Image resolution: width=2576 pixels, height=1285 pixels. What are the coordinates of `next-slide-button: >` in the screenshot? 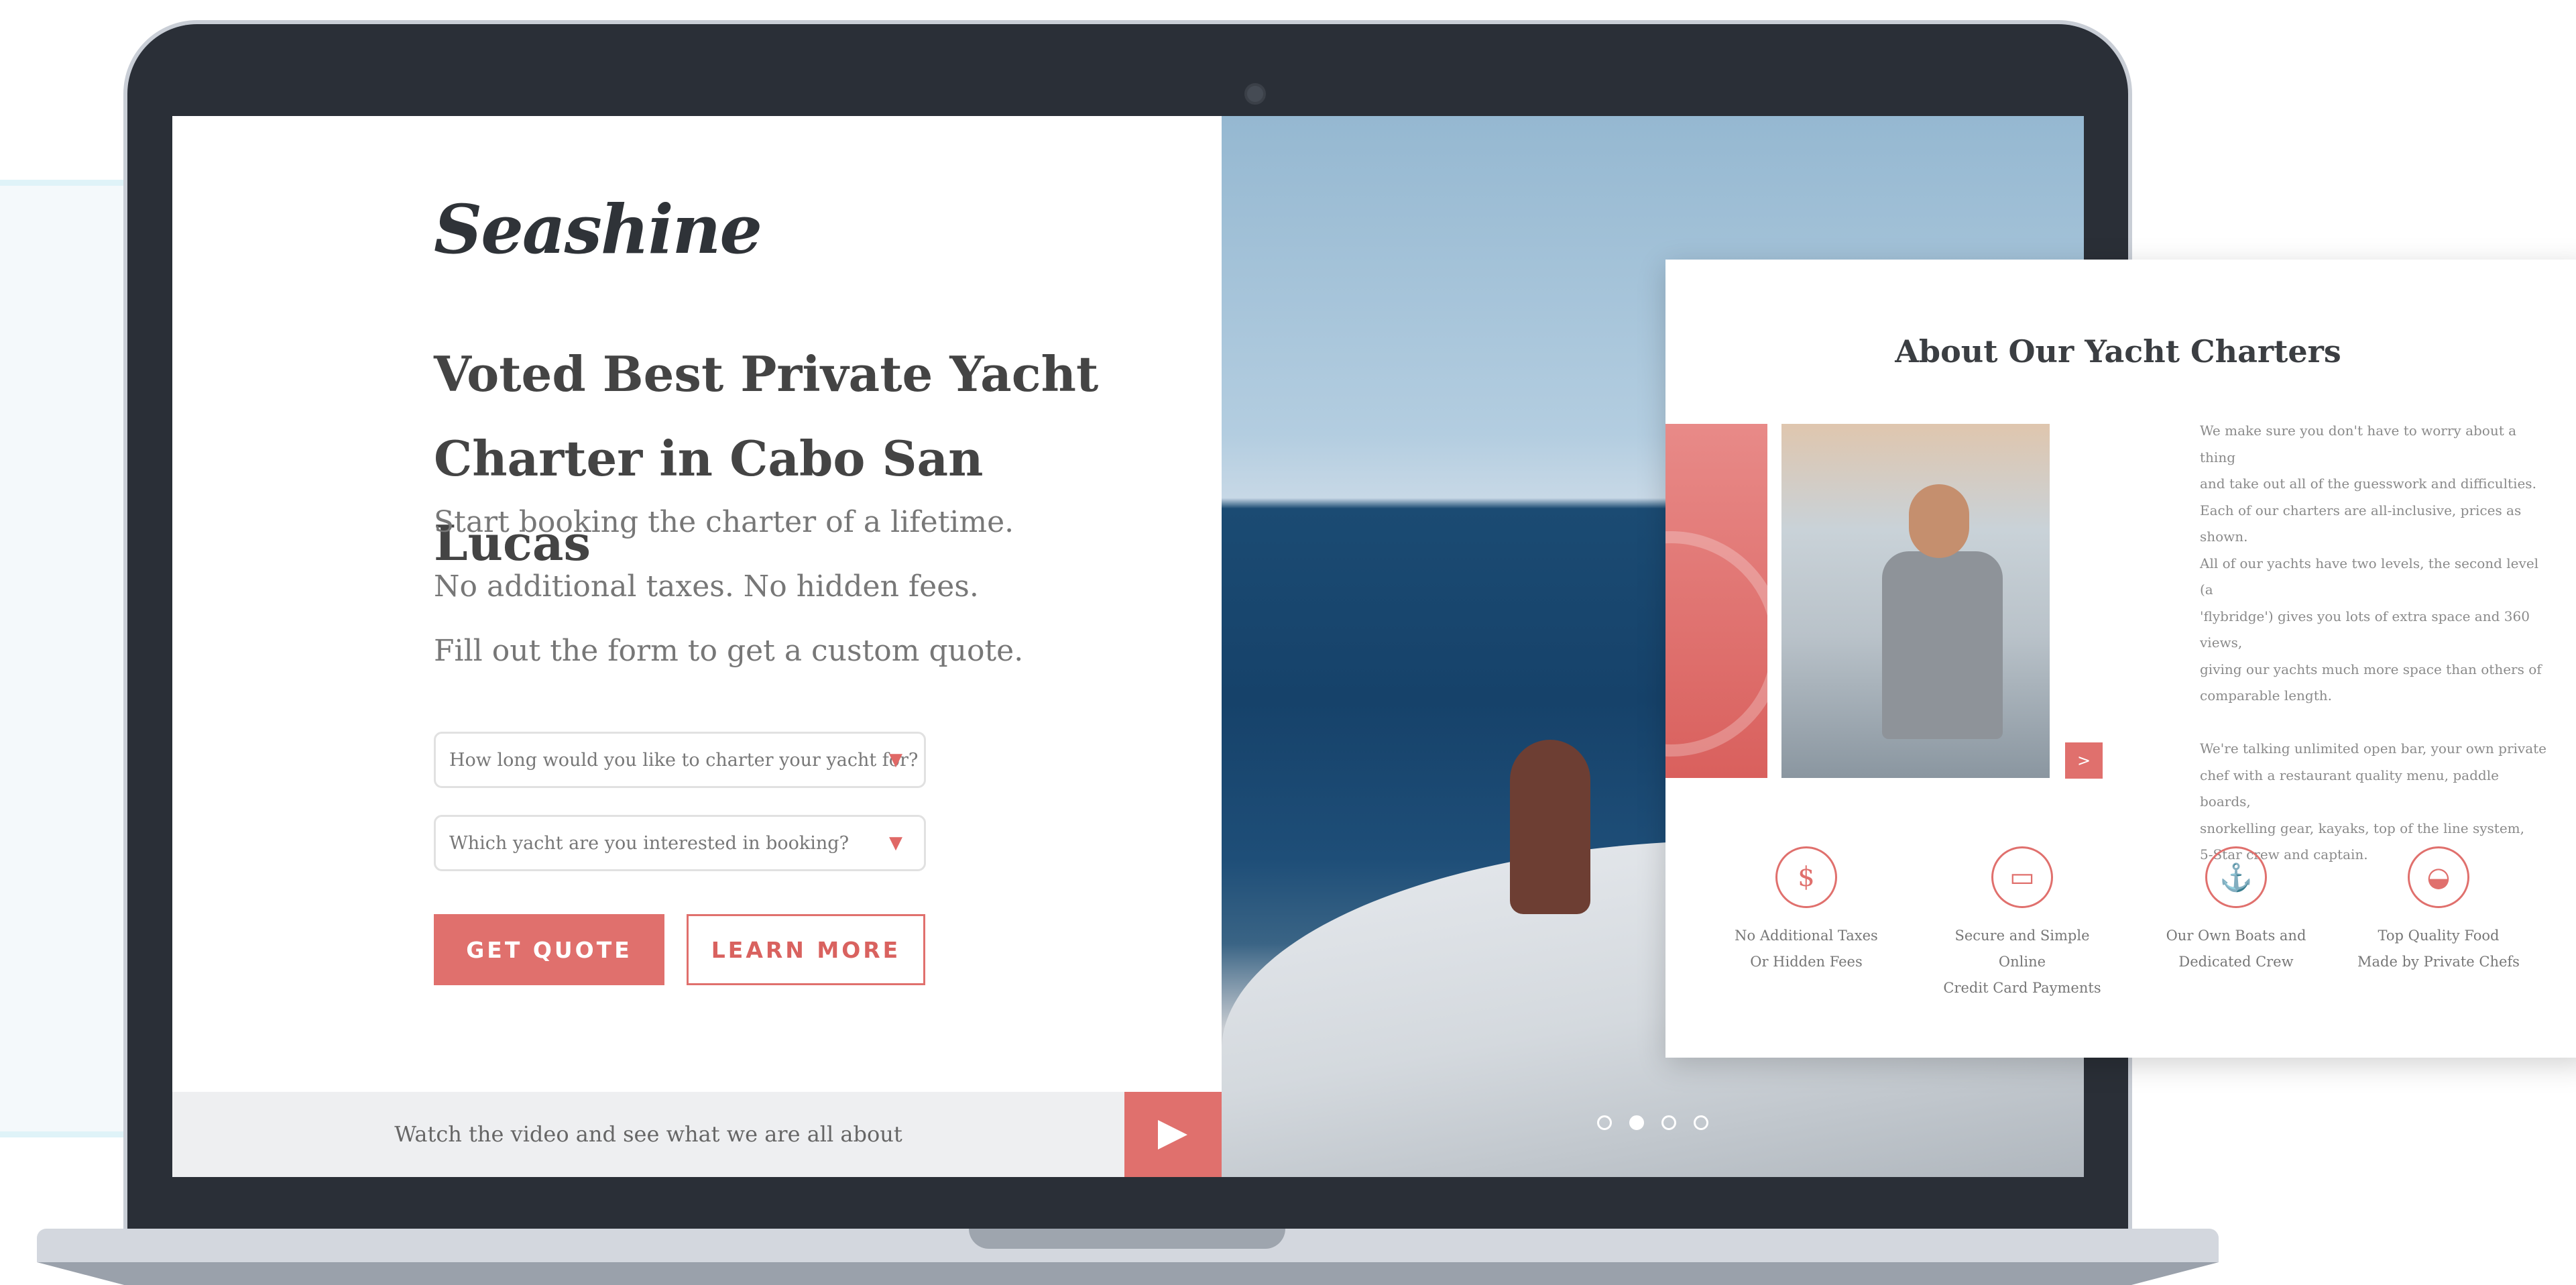 It's located at (2084, 760).